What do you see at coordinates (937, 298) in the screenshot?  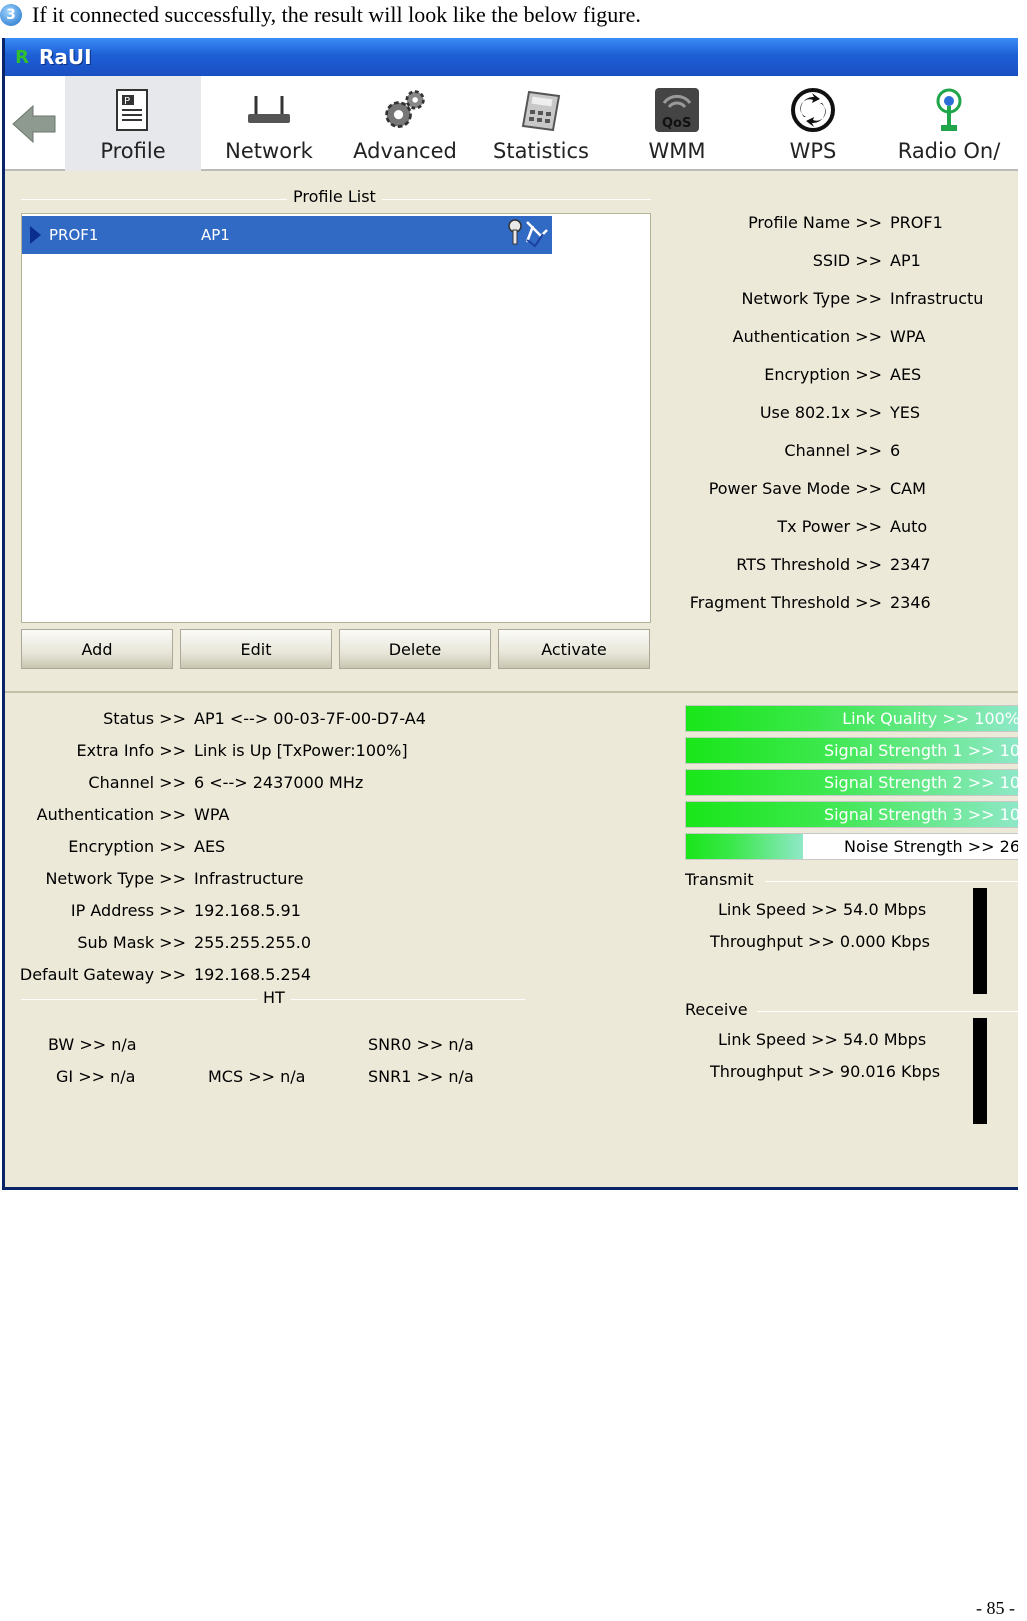 I see `detail-value: Infrastructu` at bounding box center [937, 298].